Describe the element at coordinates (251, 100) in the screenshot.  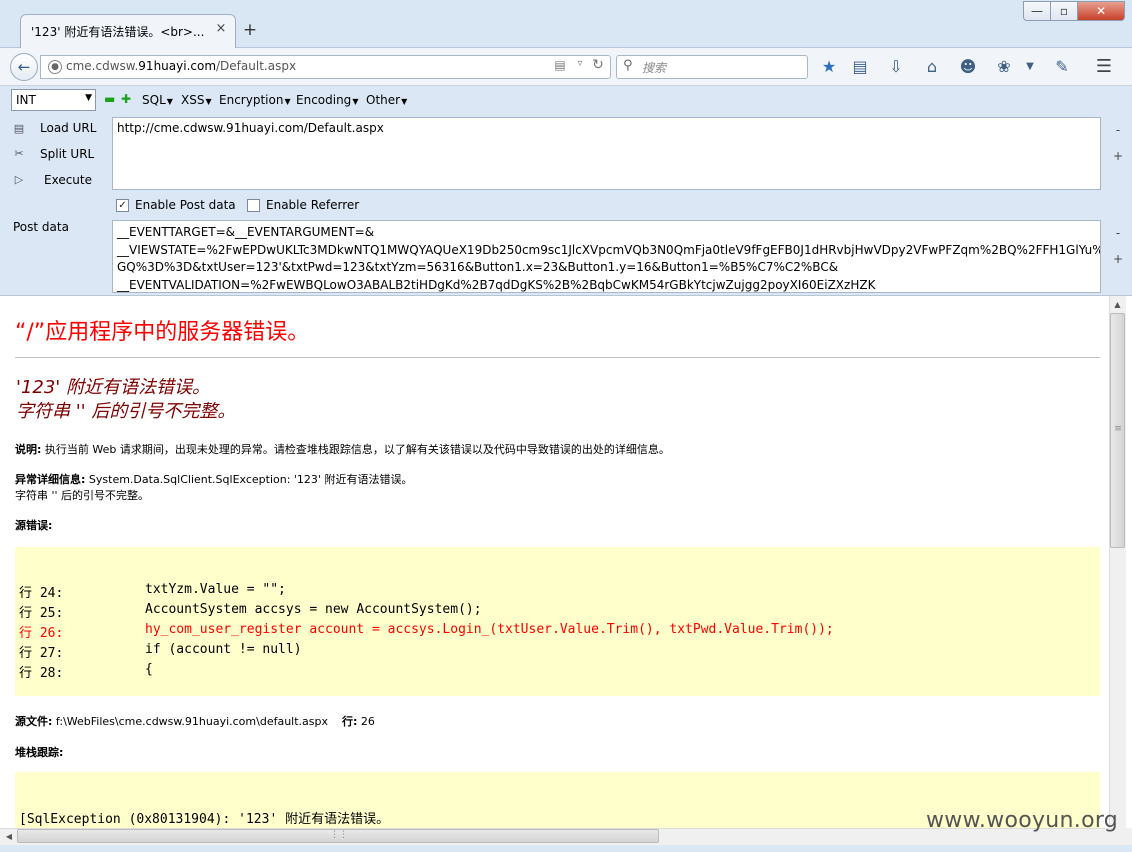
I see `menu-encryption-label: Encryption` at that location.